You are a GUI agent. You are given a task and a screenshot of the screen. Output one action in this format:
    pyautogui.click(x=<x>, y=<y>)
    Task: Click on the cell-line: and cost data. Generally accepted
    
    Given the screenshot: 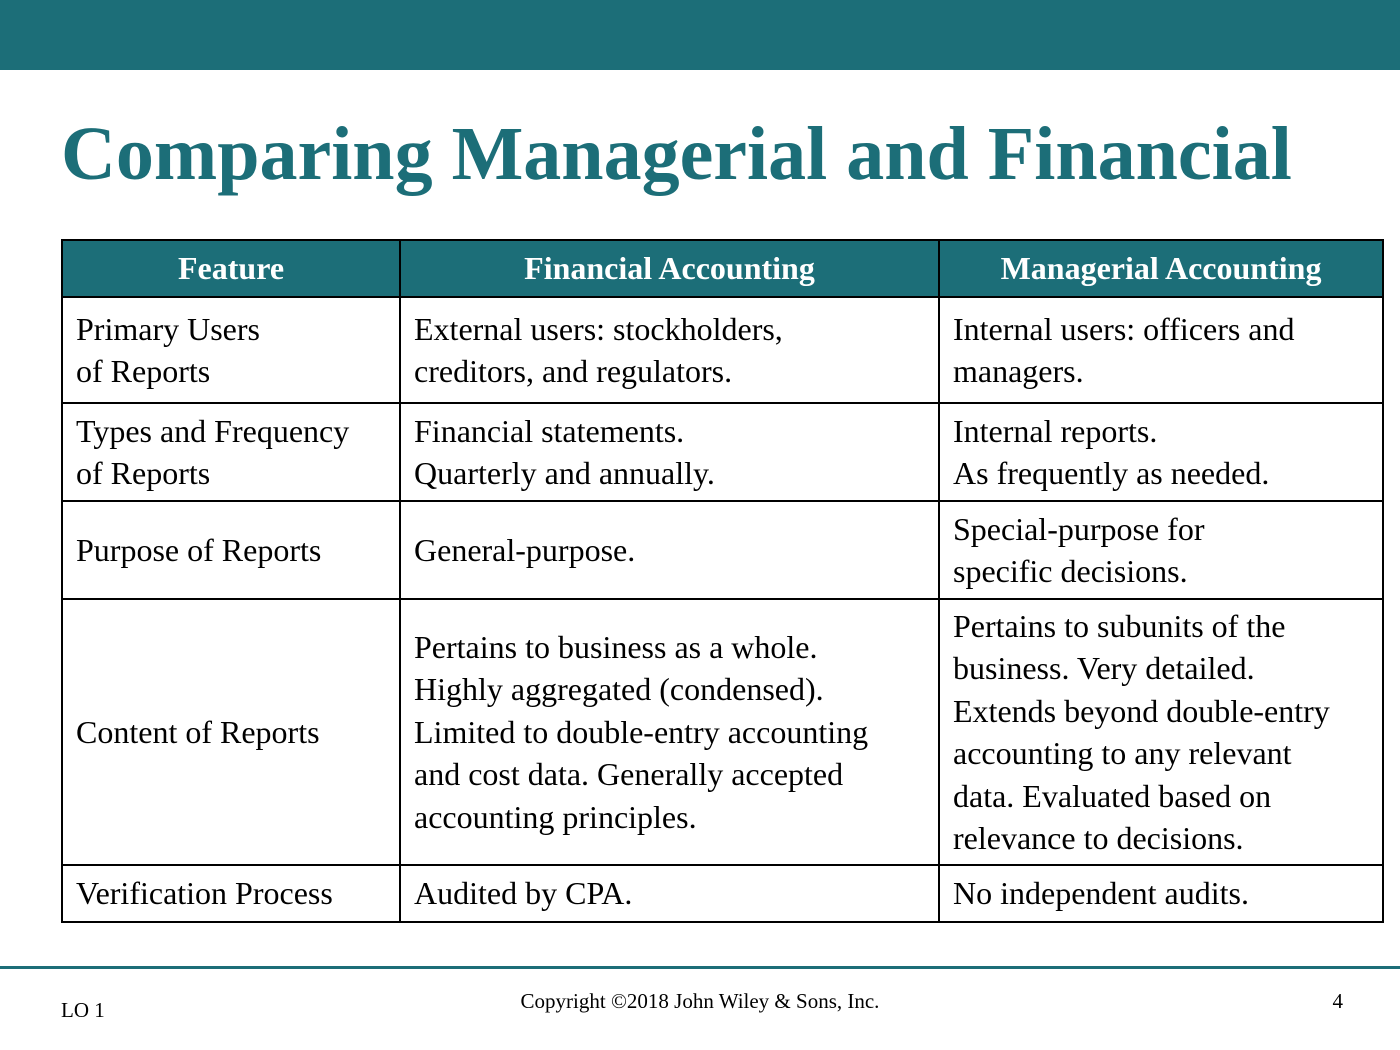 What is the action you would take?
    pyautogui.click(x=629, y=774)
    